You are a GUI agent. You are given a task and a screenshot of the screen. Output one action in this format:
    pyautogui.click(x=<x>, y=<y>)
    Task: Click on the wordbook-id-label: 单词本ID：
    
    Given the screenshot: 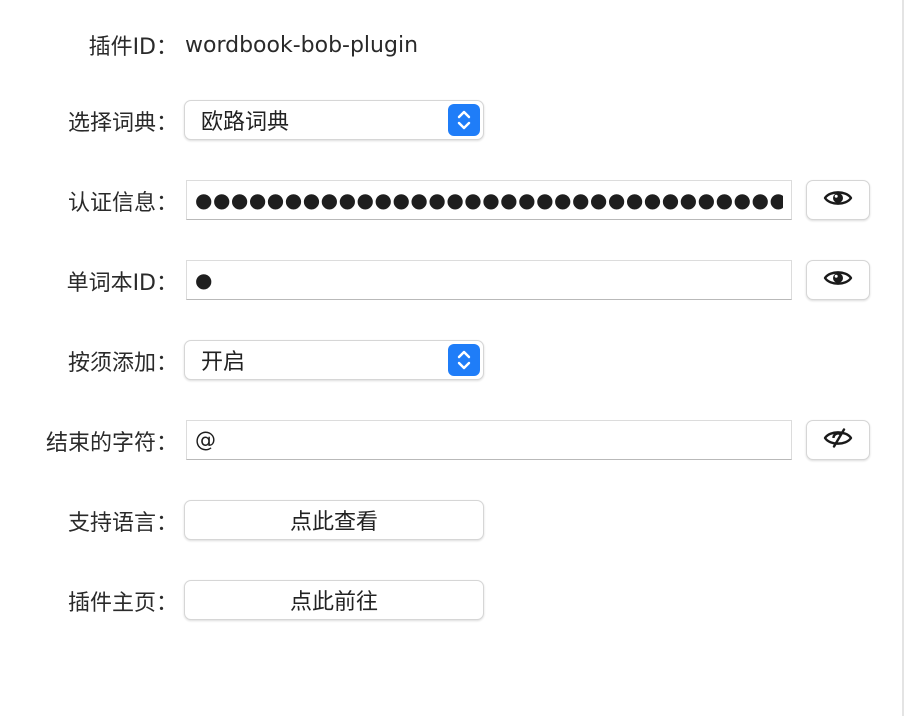 What is the action you would take?
    pyautogui.click(x=122, y=283)
    